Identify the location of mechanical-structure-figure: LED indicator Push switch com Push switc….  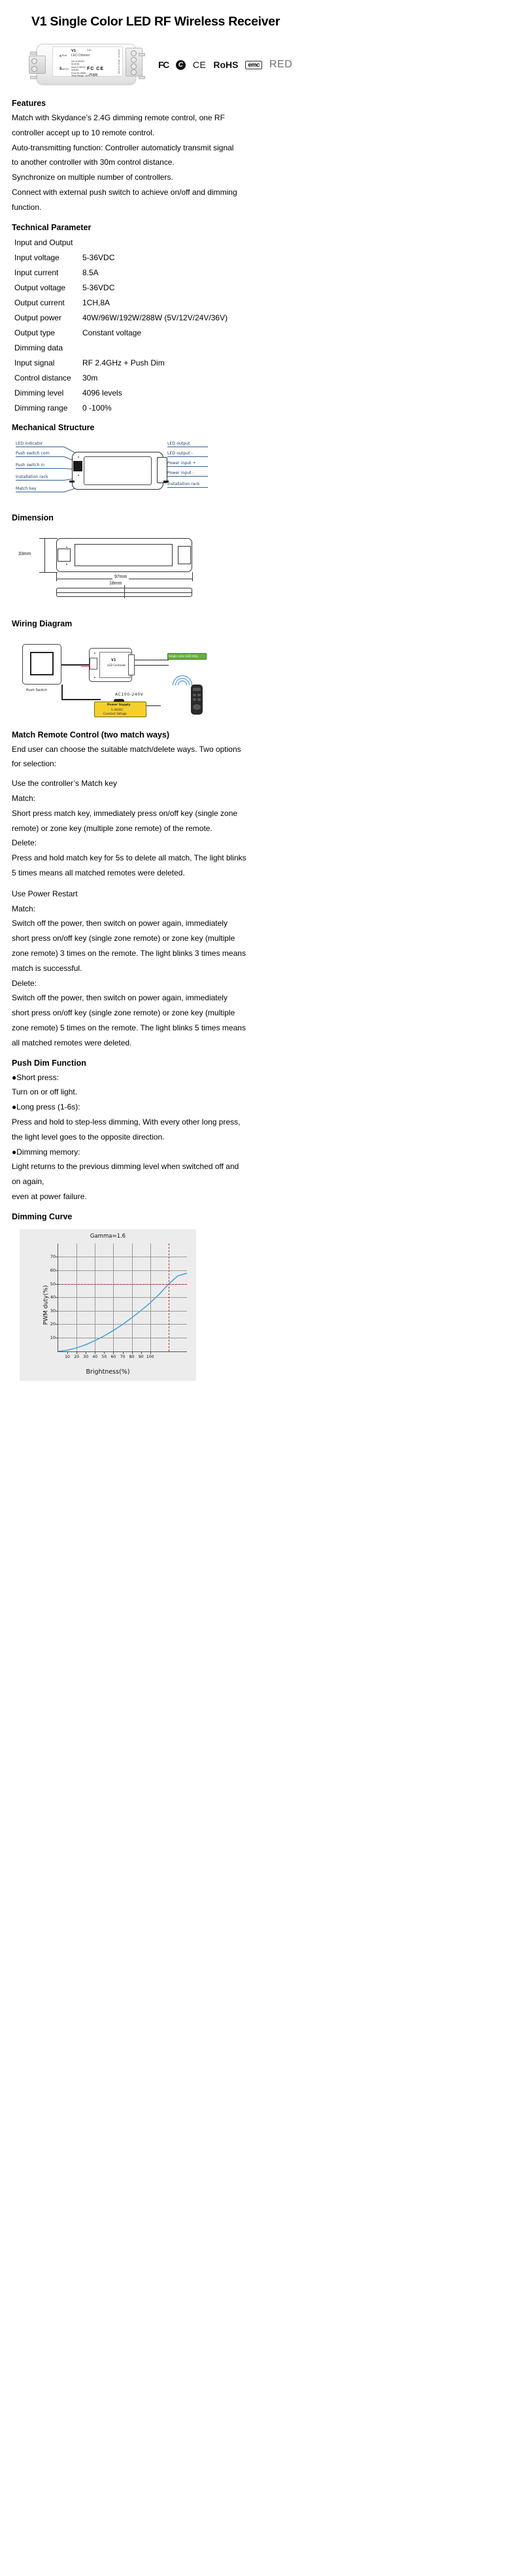
(269, 471).